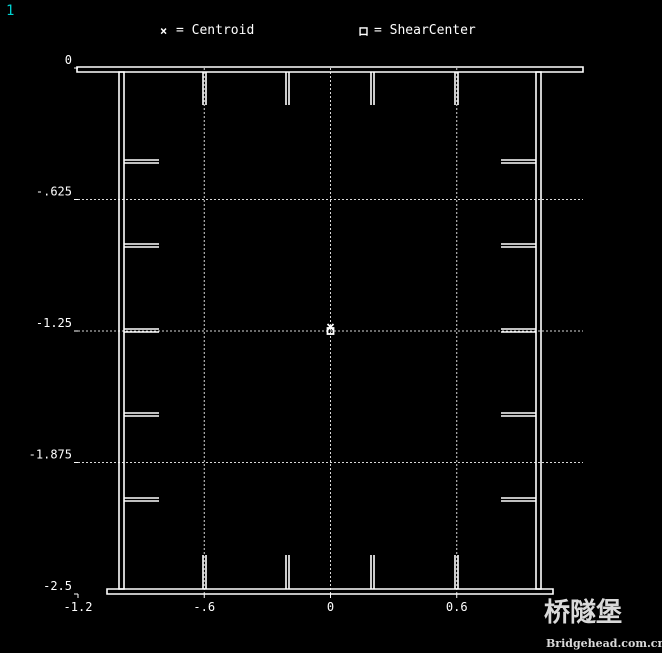 The width and height of the screenshot is (662, 653). Describe the element at coordinates (54, 323) in the screenshot. I see `y-tick-label: -1.25` at that location.